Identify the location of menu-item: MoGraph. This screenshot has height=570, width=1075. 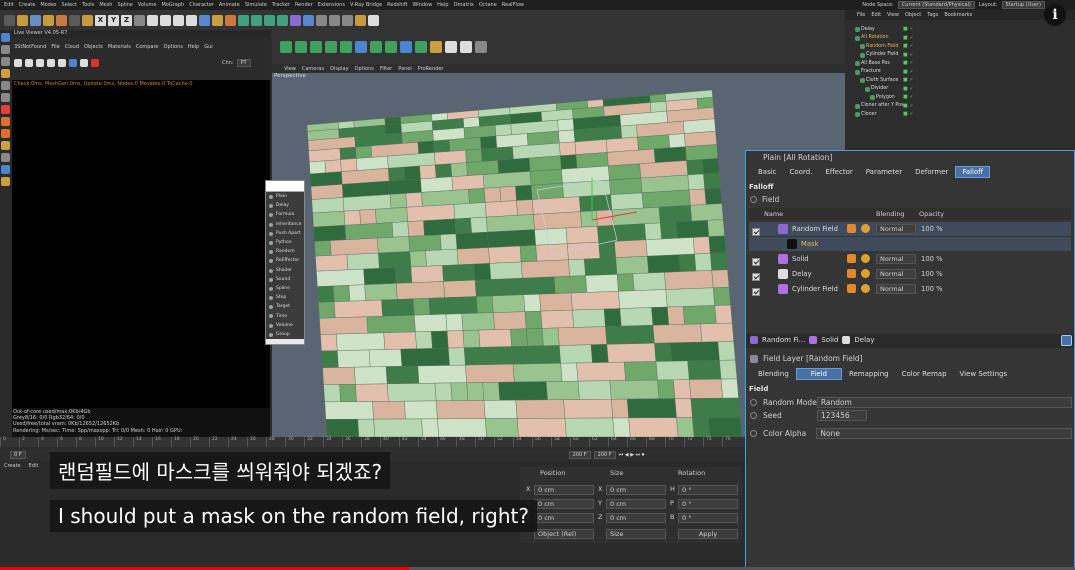
(172, 5).